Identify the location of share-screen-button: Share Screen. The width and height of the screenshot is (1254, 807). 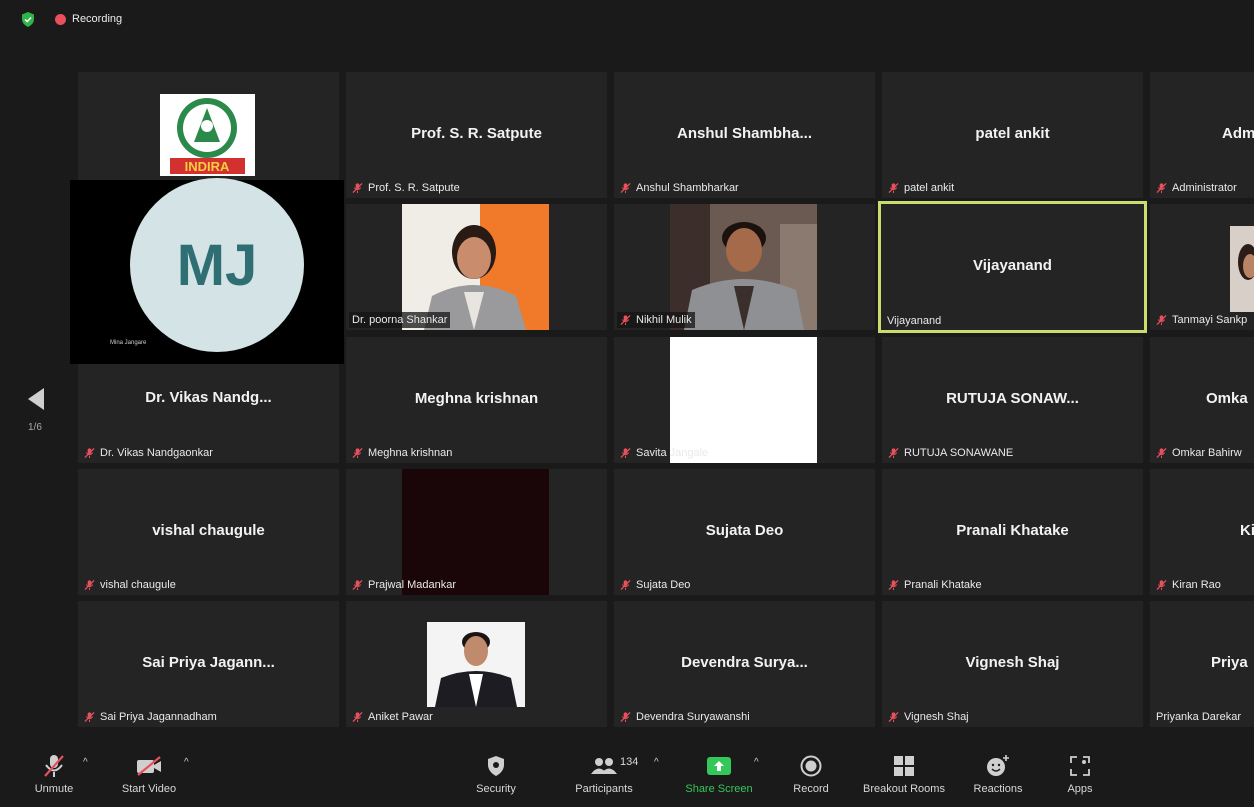
(719, 773).